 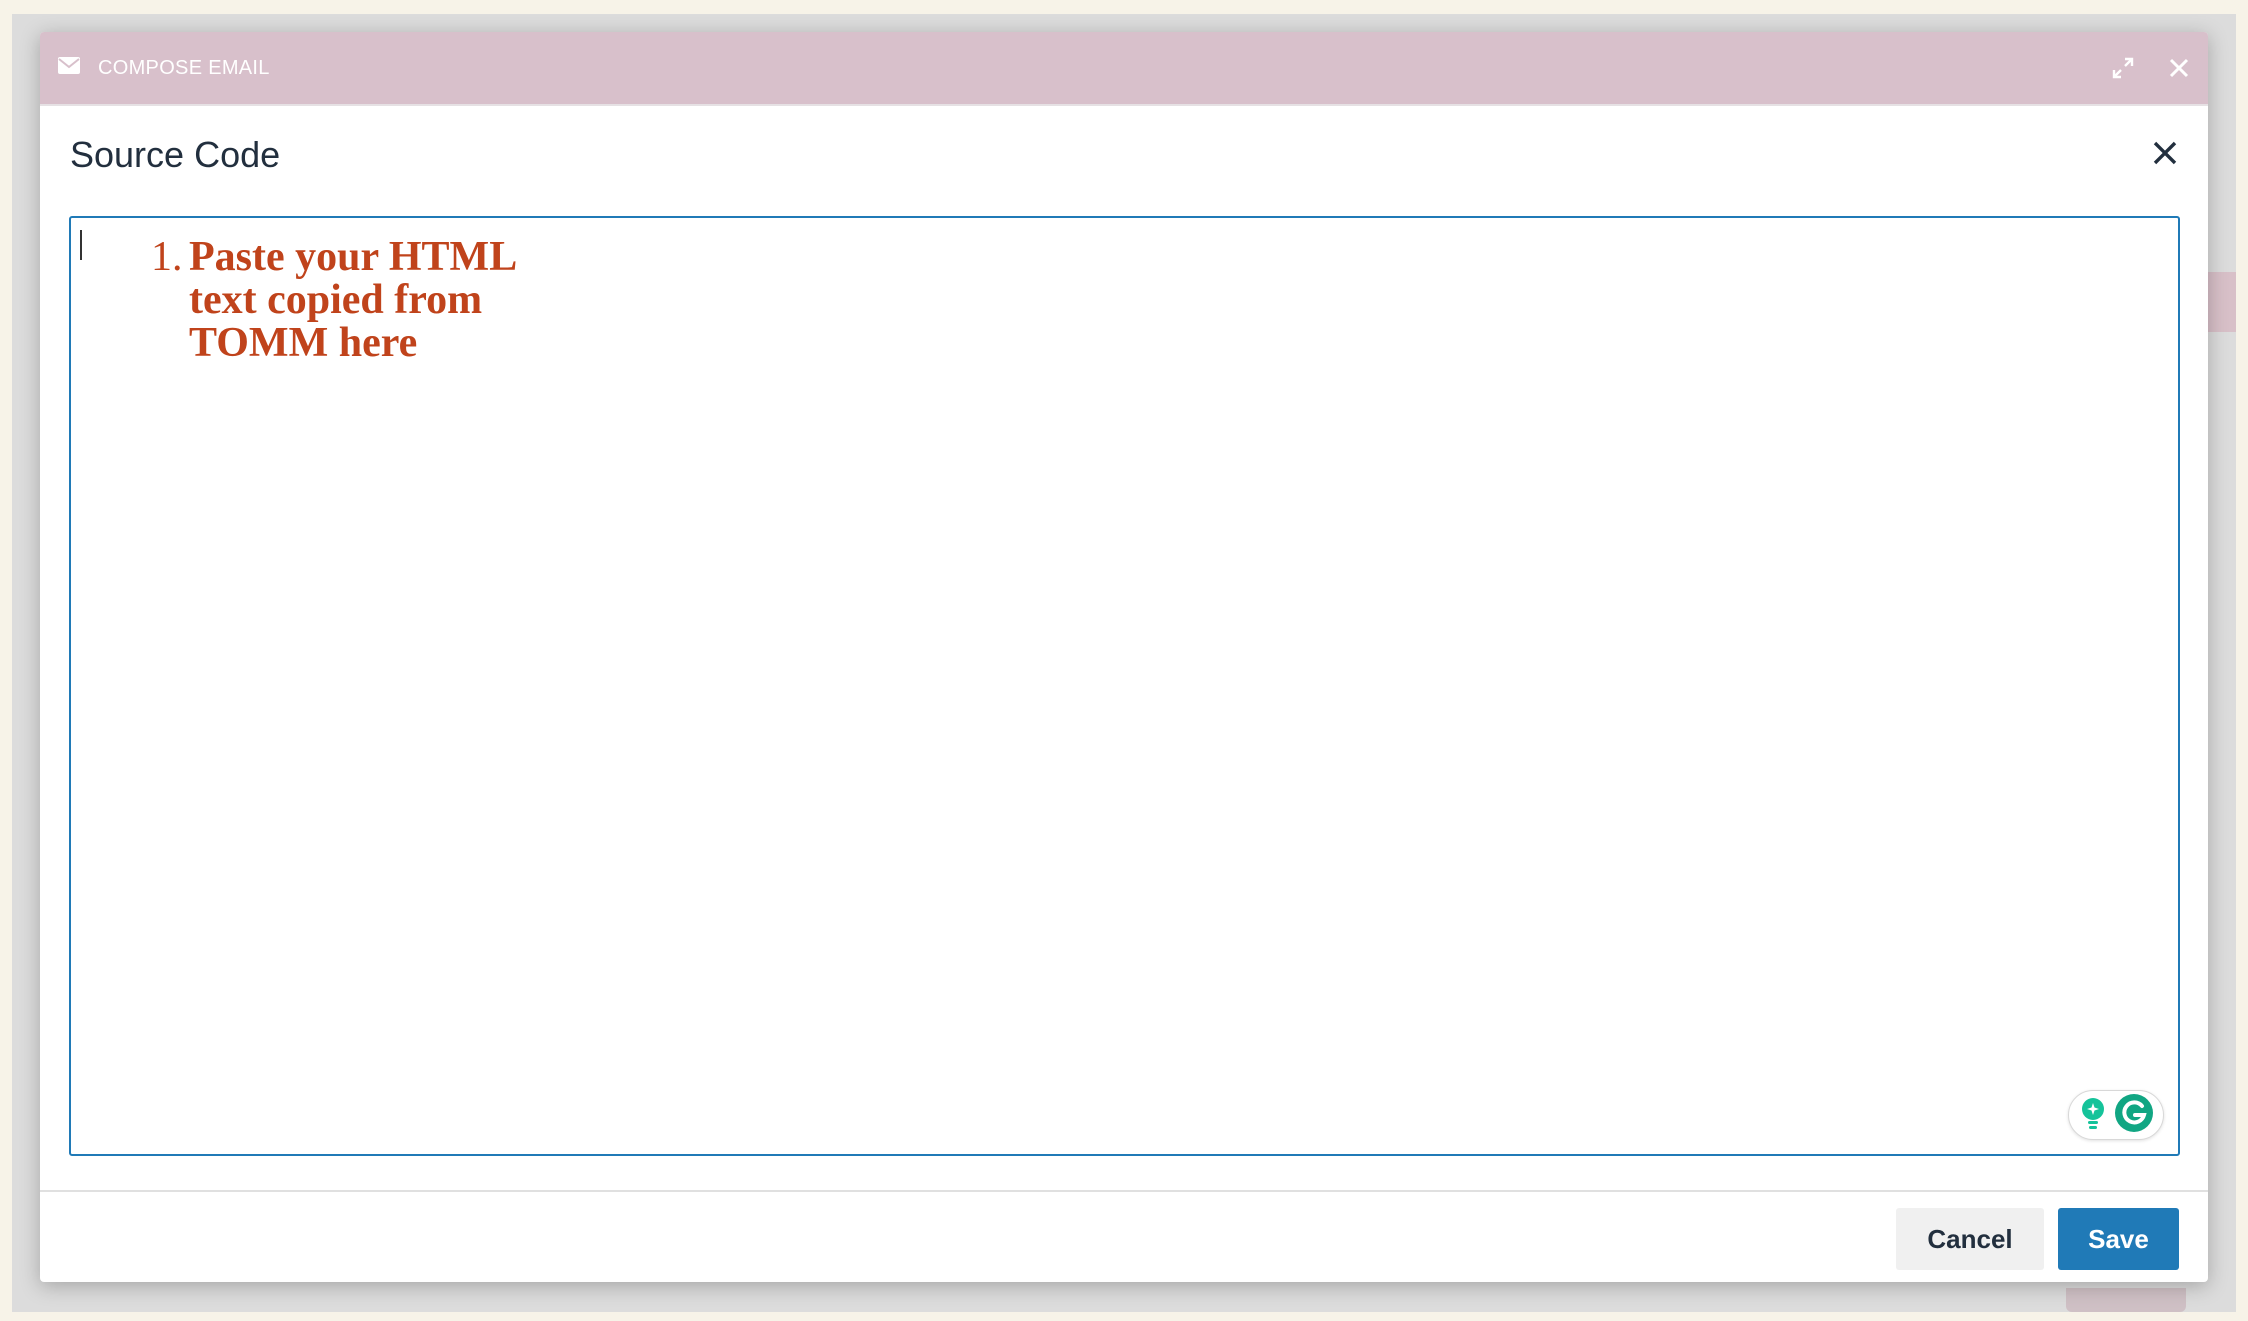 I want to click on text-cursor, so click(x=81, y=245).